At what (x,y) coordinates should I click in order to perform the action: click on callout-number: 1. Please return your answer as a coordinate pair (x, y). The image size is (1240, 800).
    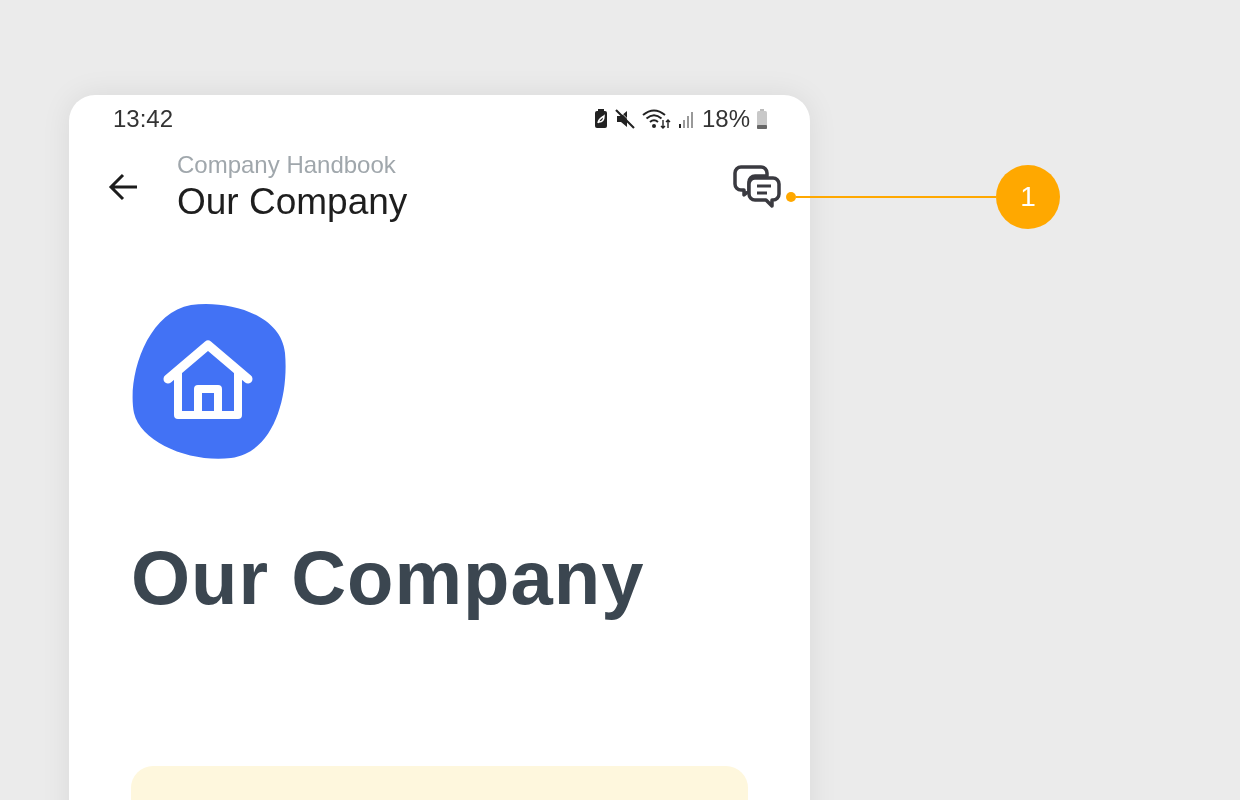
    Looking at the image, I should click on (1028, 197).